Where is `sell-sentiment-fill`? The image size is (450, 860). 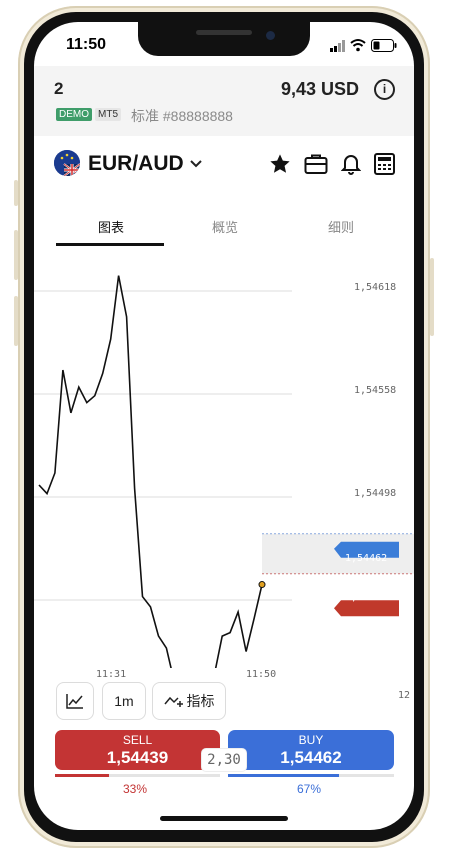
sell-sentiment-fill is located at coordinates (82, 775).